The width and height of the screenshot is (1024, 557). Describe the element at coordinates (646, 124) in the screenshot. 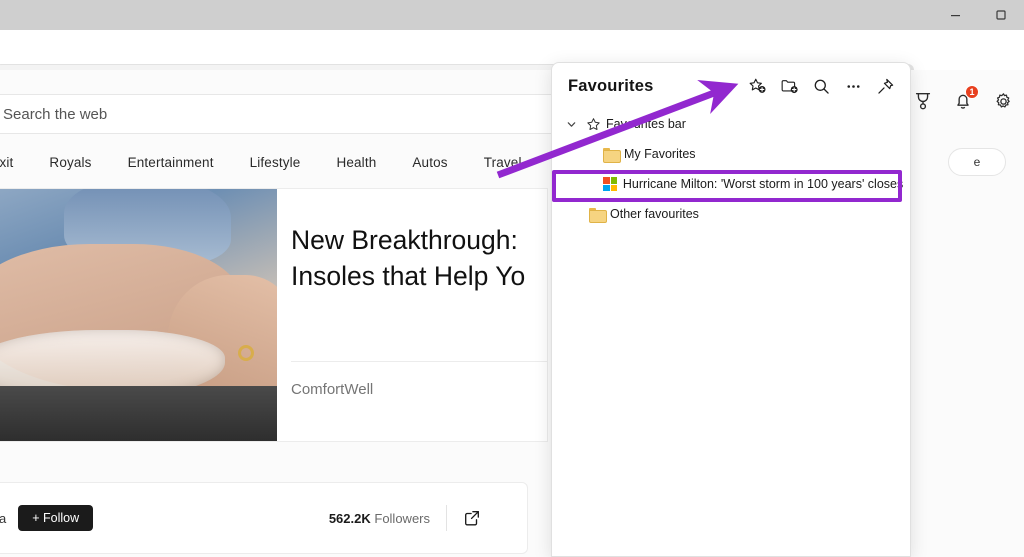

I see `favourites-tree-item-label: Favourites bar` at that location.